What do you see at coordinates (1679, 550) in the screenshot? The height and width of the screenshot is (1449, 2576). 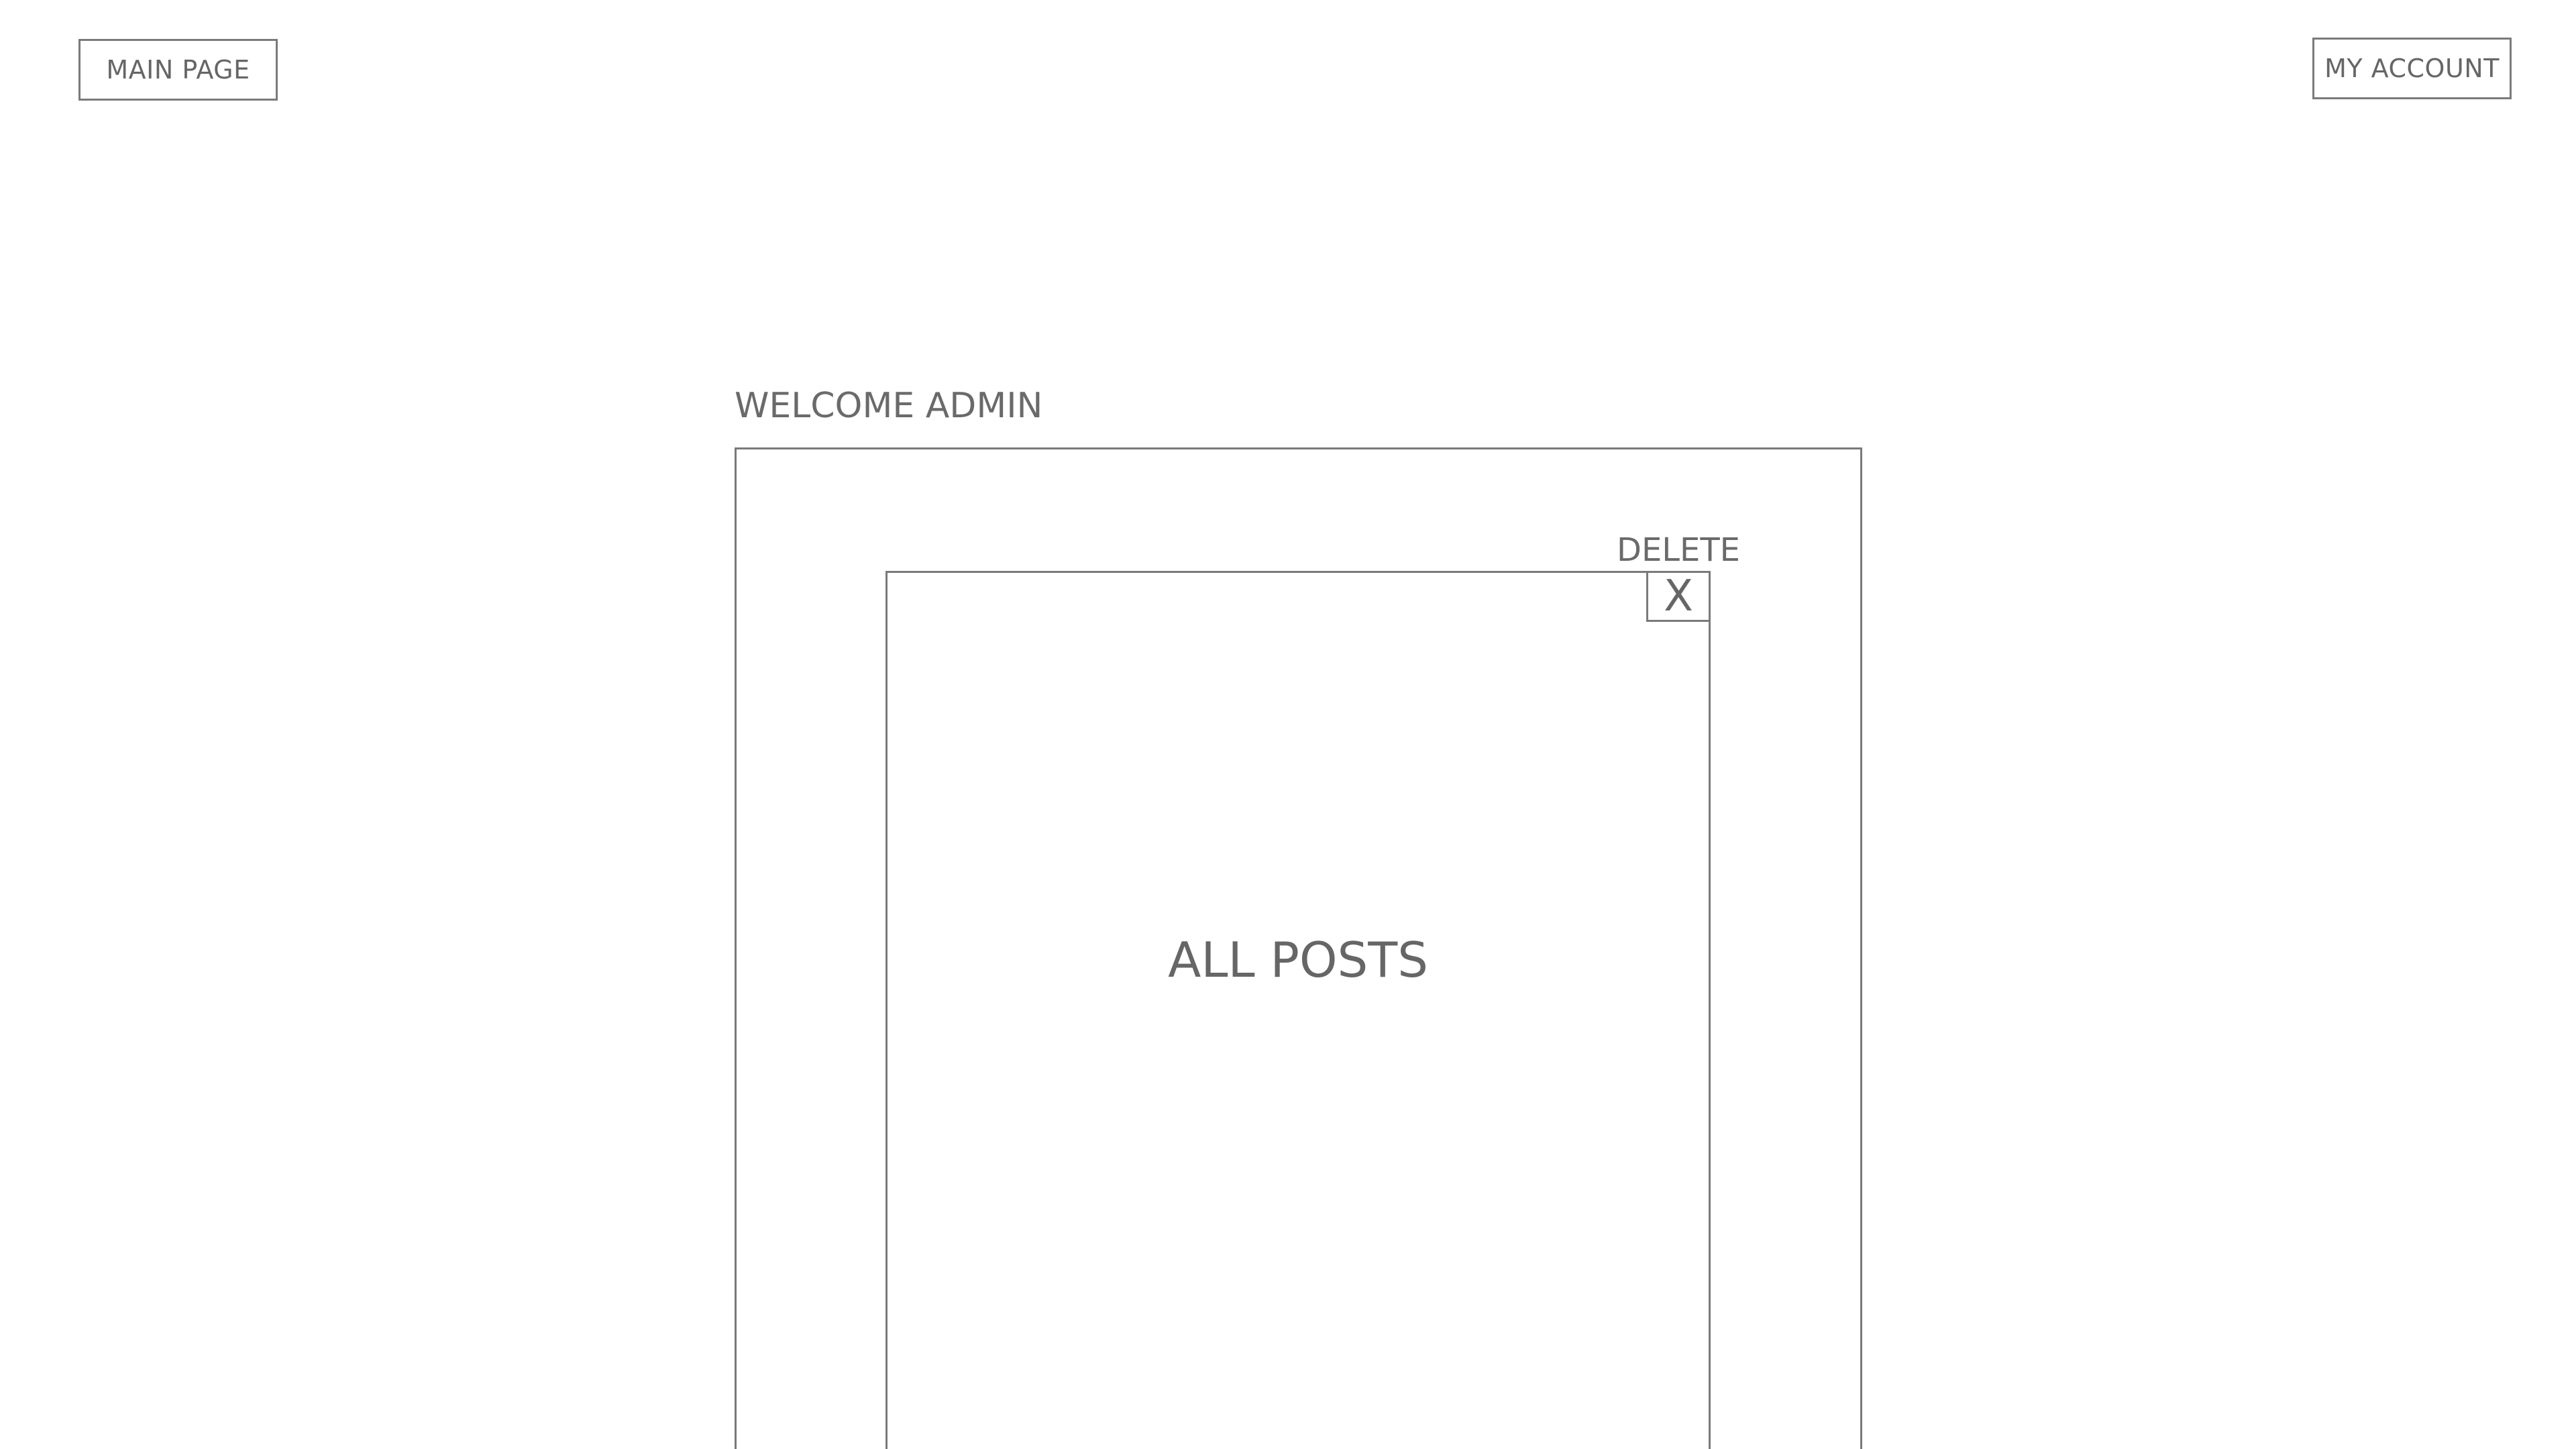 I see `delete-label: DELETE` at bounding box center [1679, 550].